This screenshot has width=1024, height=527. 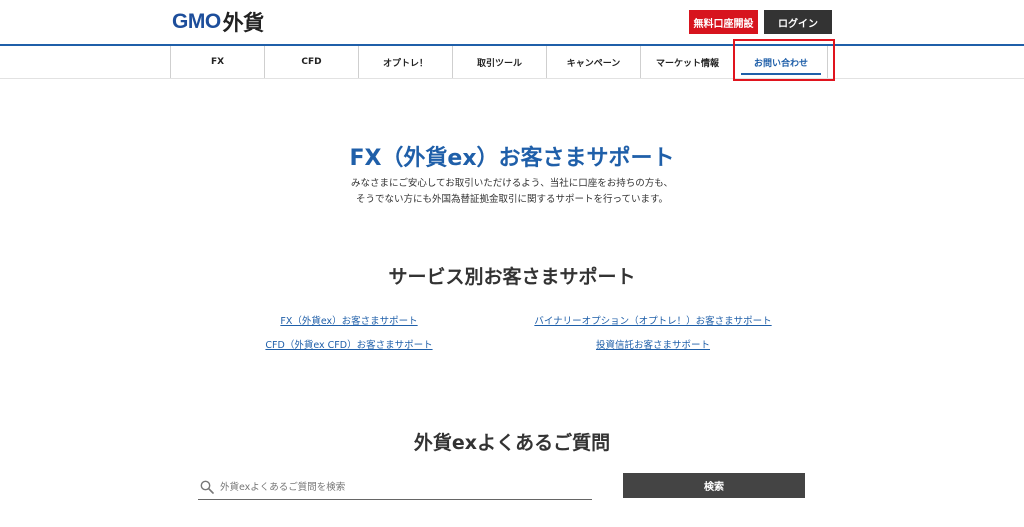 What do you see at coordinates (593, 62) in the screenshot?
I see `nav-item-campaign: キャンペーン` at bounding box center [593, 62].